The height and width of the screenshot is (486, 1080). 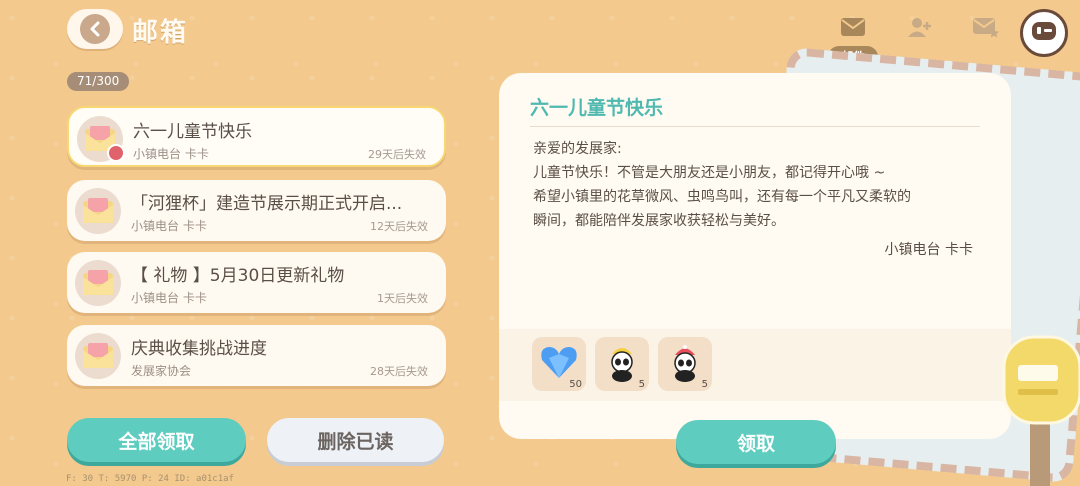 I want to click on mail-body-line: 瞬间，都能陪伴发展家收获轻松与美好。, so click(x=659, y=221).